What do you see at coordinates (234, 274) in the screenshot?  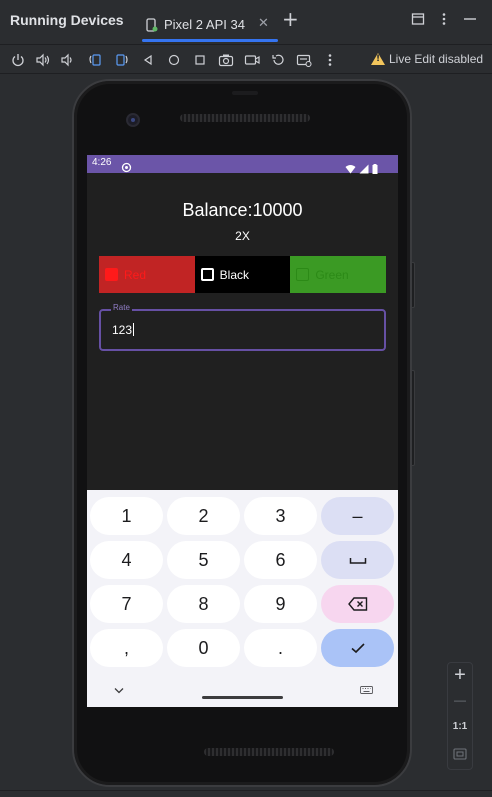 I see `black-label: Black` at bounding box center [234, 274].